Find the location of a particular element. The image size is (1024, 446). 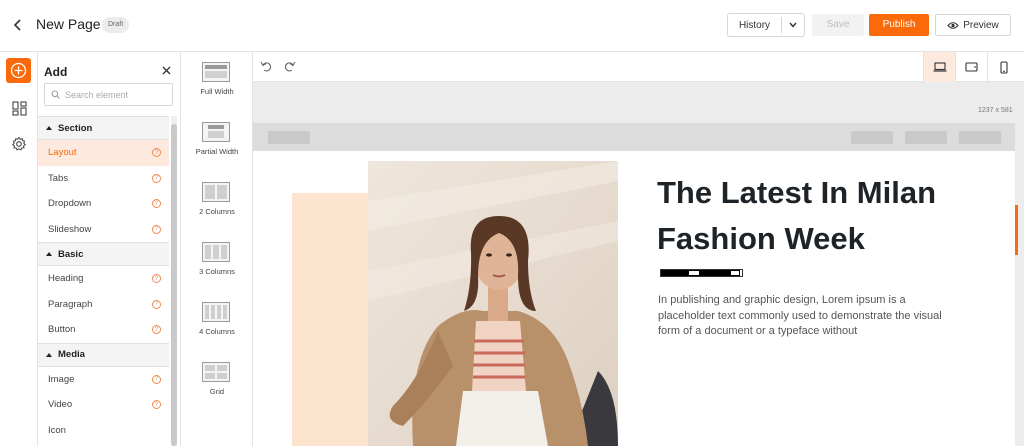

item-label: Image is located at coordinates (61, 379).